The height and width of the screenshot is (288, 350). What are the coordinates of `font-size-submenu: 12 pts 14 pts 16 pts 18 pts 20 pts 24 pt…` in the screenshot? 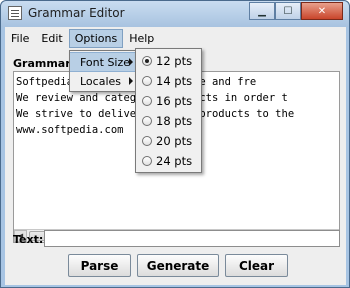 It's located at (168, 110).